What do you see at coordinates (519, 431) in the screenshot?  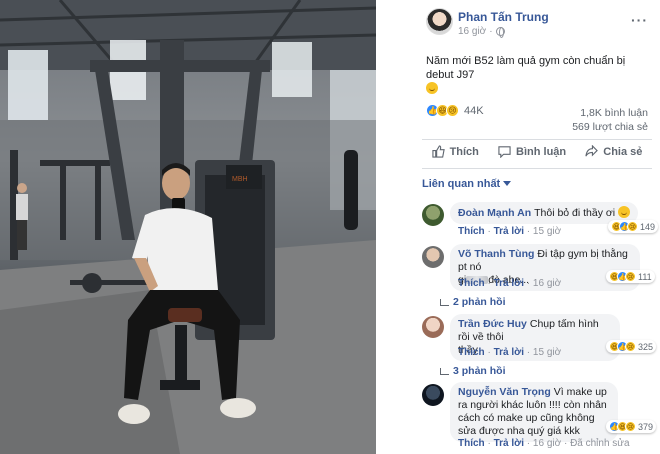 I see `comment-text-part: sửa được nha quý giá kkk` at bounding box center [519, 431].